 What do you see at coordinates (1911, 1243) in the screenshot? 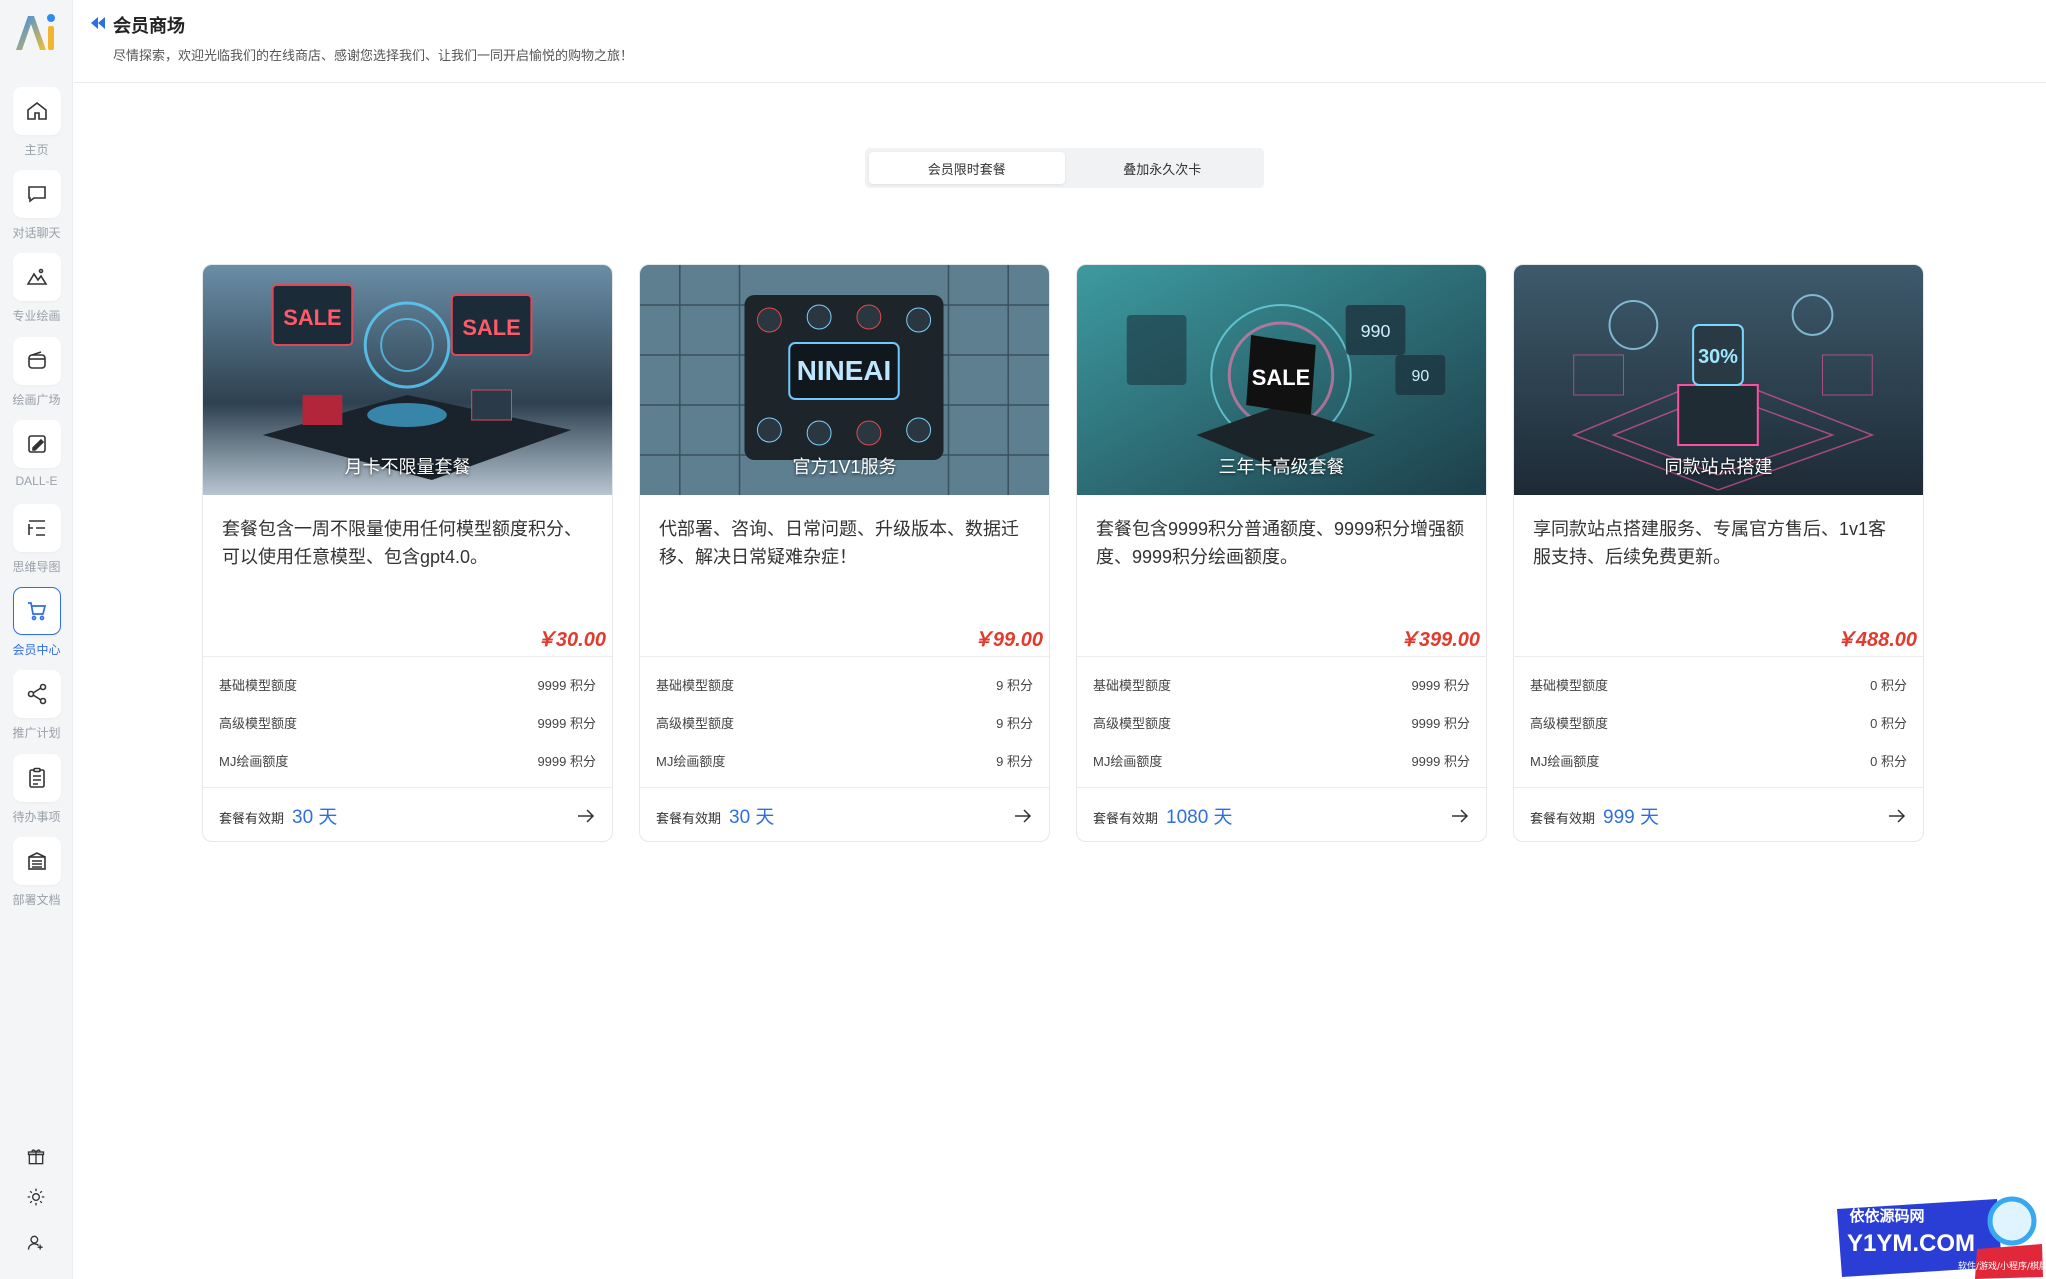
I see `watermark-line2: Y1YM.COM` at bounding box center [1911, 1243].